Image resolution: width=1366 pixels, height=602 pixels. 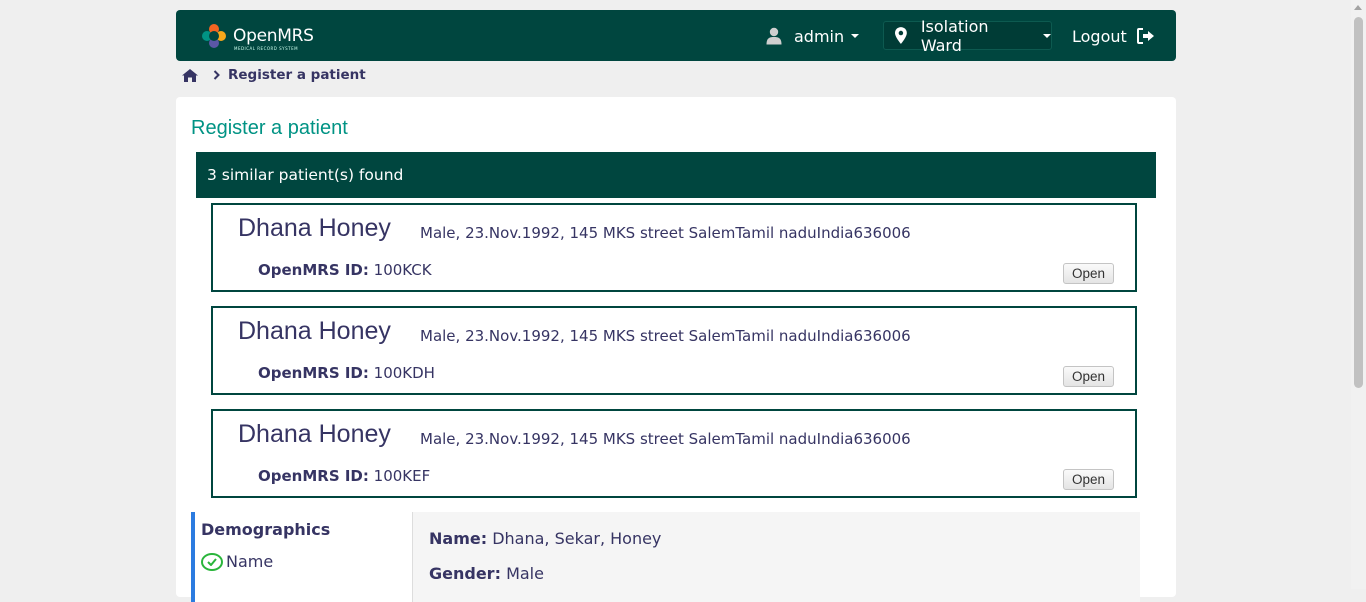 What do you see at coordinates (402, 270) in the screenshot?
I see `patient-id-value: 100KCK` at bounding box center [402, 270].